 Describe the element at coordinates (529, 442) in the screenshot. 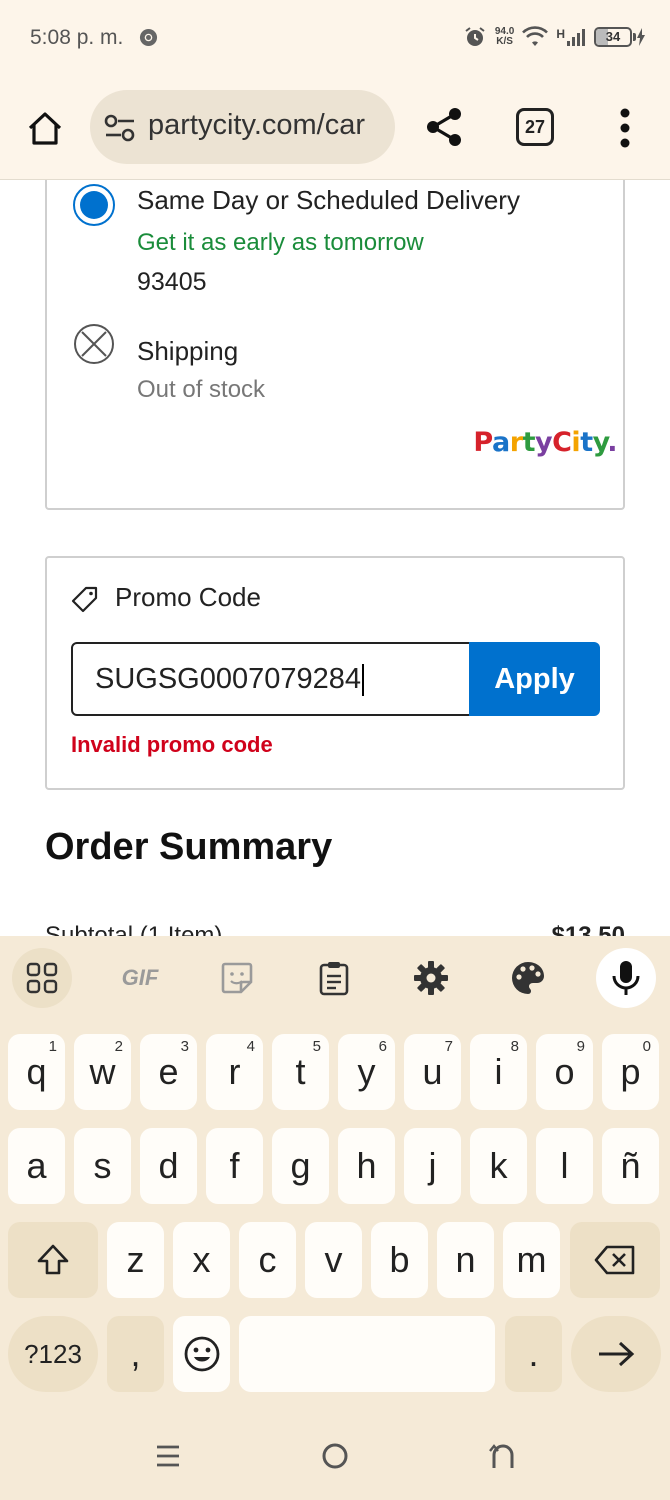

I see `logo-letter: t` at that location.